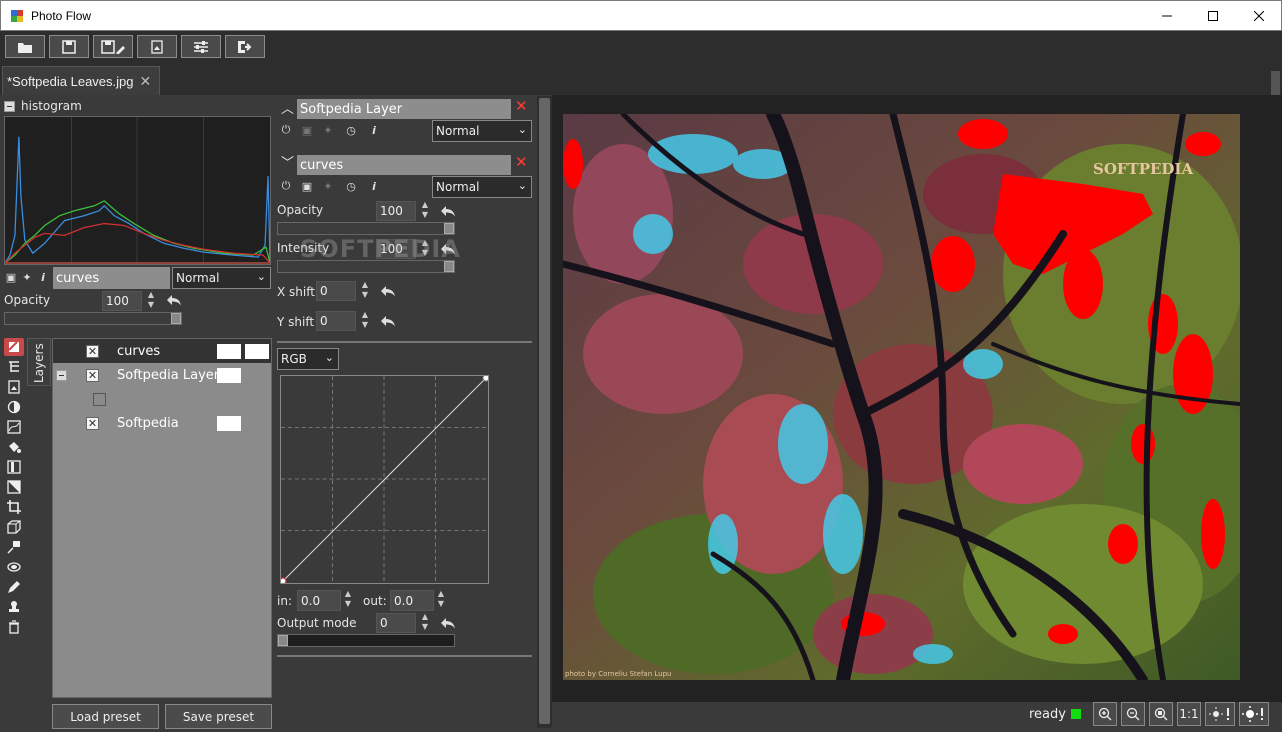  Describe the element at coordinates (14, 427) in the screenshot. I see `curves-tool-button` at that location.